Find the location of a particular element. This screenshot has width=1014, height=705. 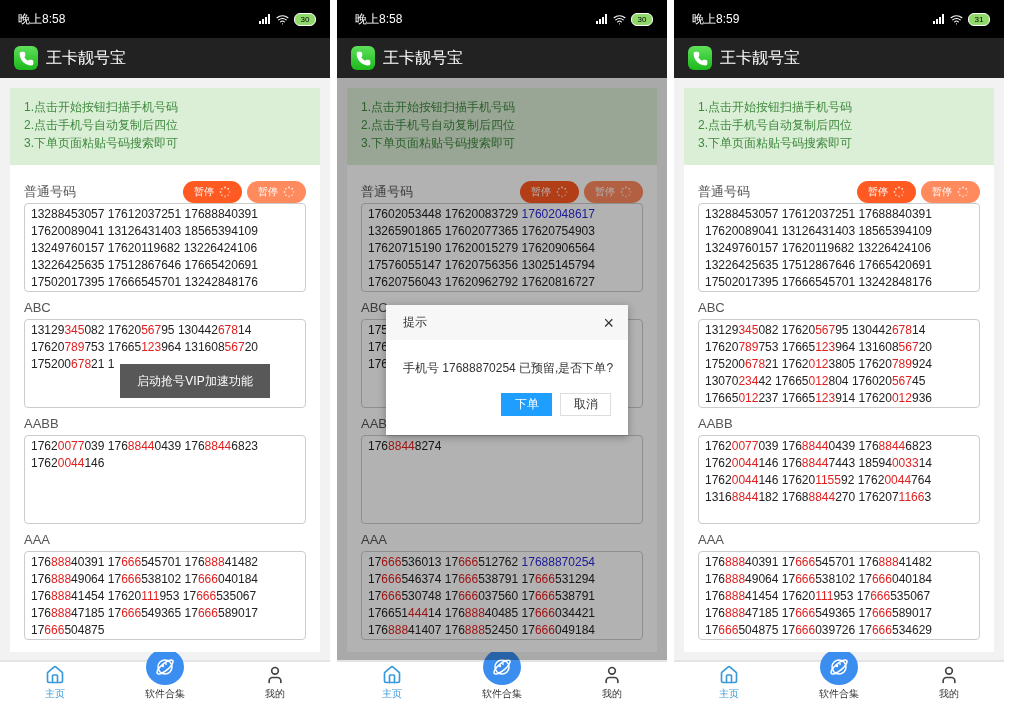

section-title: AABB is located at coordinates (715, 424).